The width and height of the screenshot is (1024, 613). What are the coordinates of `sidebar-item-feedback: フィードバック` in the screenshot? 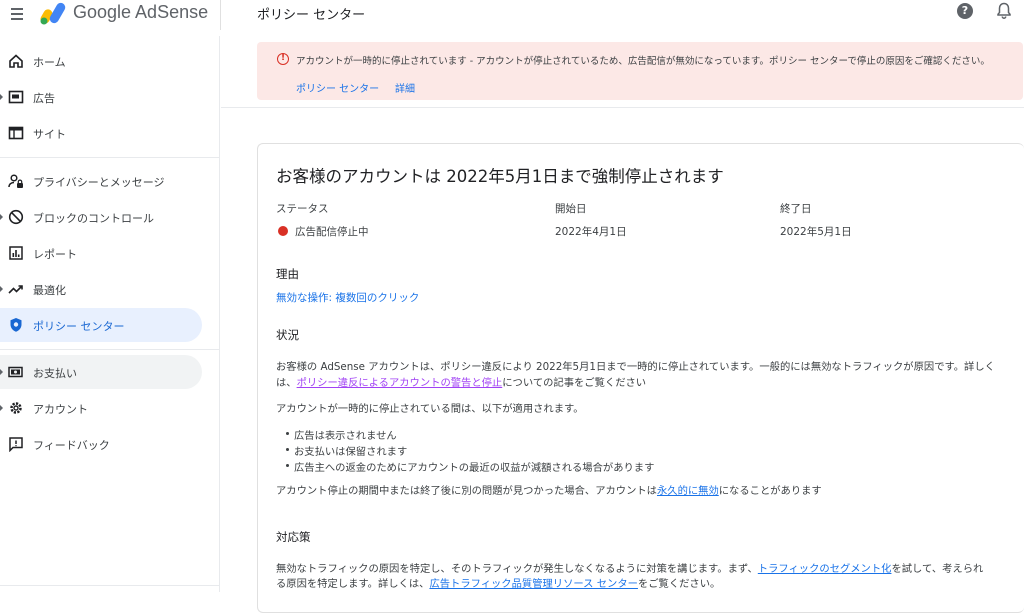 It's located at (101, 444).